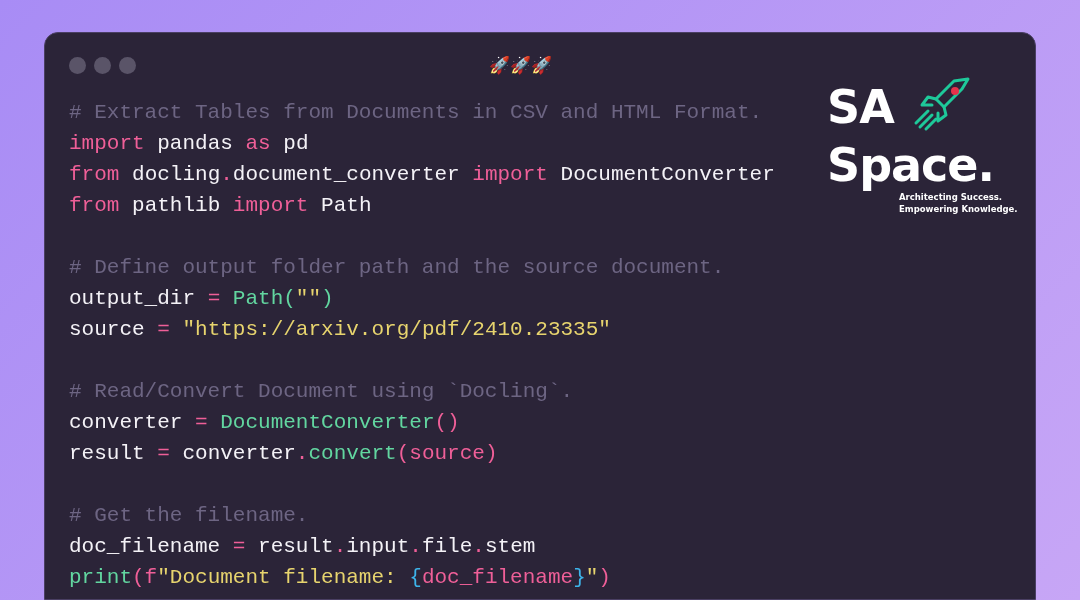 The image size is (1080, 600). What do you see at coordinates (220, 205) in the screenshot?
I see `code-line: from pathlib import Path` at bounding box center [220, 205].